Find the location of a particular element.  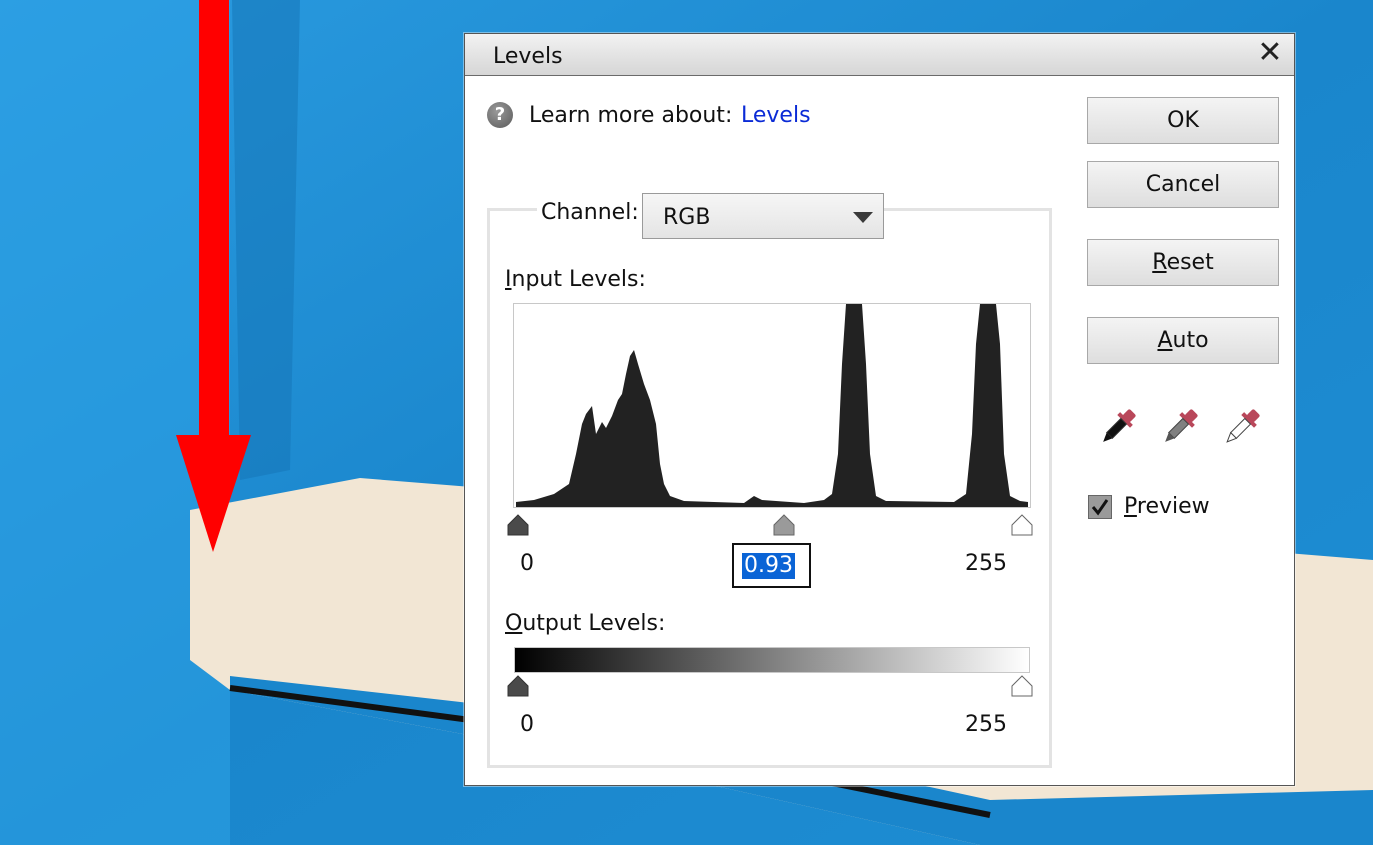

learn-more-link: Levels is located at coordinates (776, 115).